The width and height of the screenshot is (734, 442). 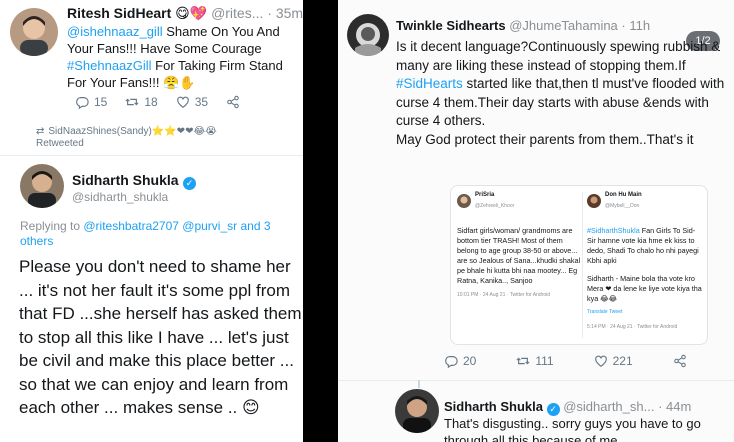 What do you see at coordinates (622, 361) in the screenshot?
I see `tweet3-like-count: 221` at bounding box center [622, 361].